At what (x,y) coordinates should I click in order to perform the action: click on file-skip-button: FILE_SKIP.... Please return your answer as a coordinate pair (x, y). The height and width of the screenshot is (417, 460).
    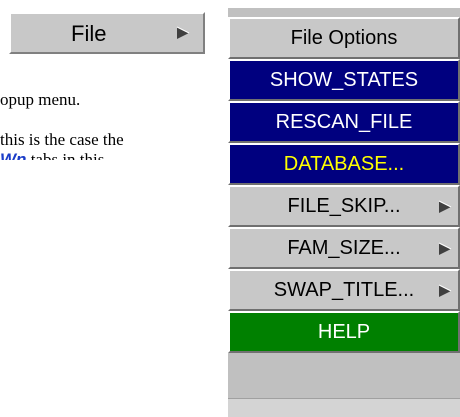
    Looking at the image, I should click on (344, 206).